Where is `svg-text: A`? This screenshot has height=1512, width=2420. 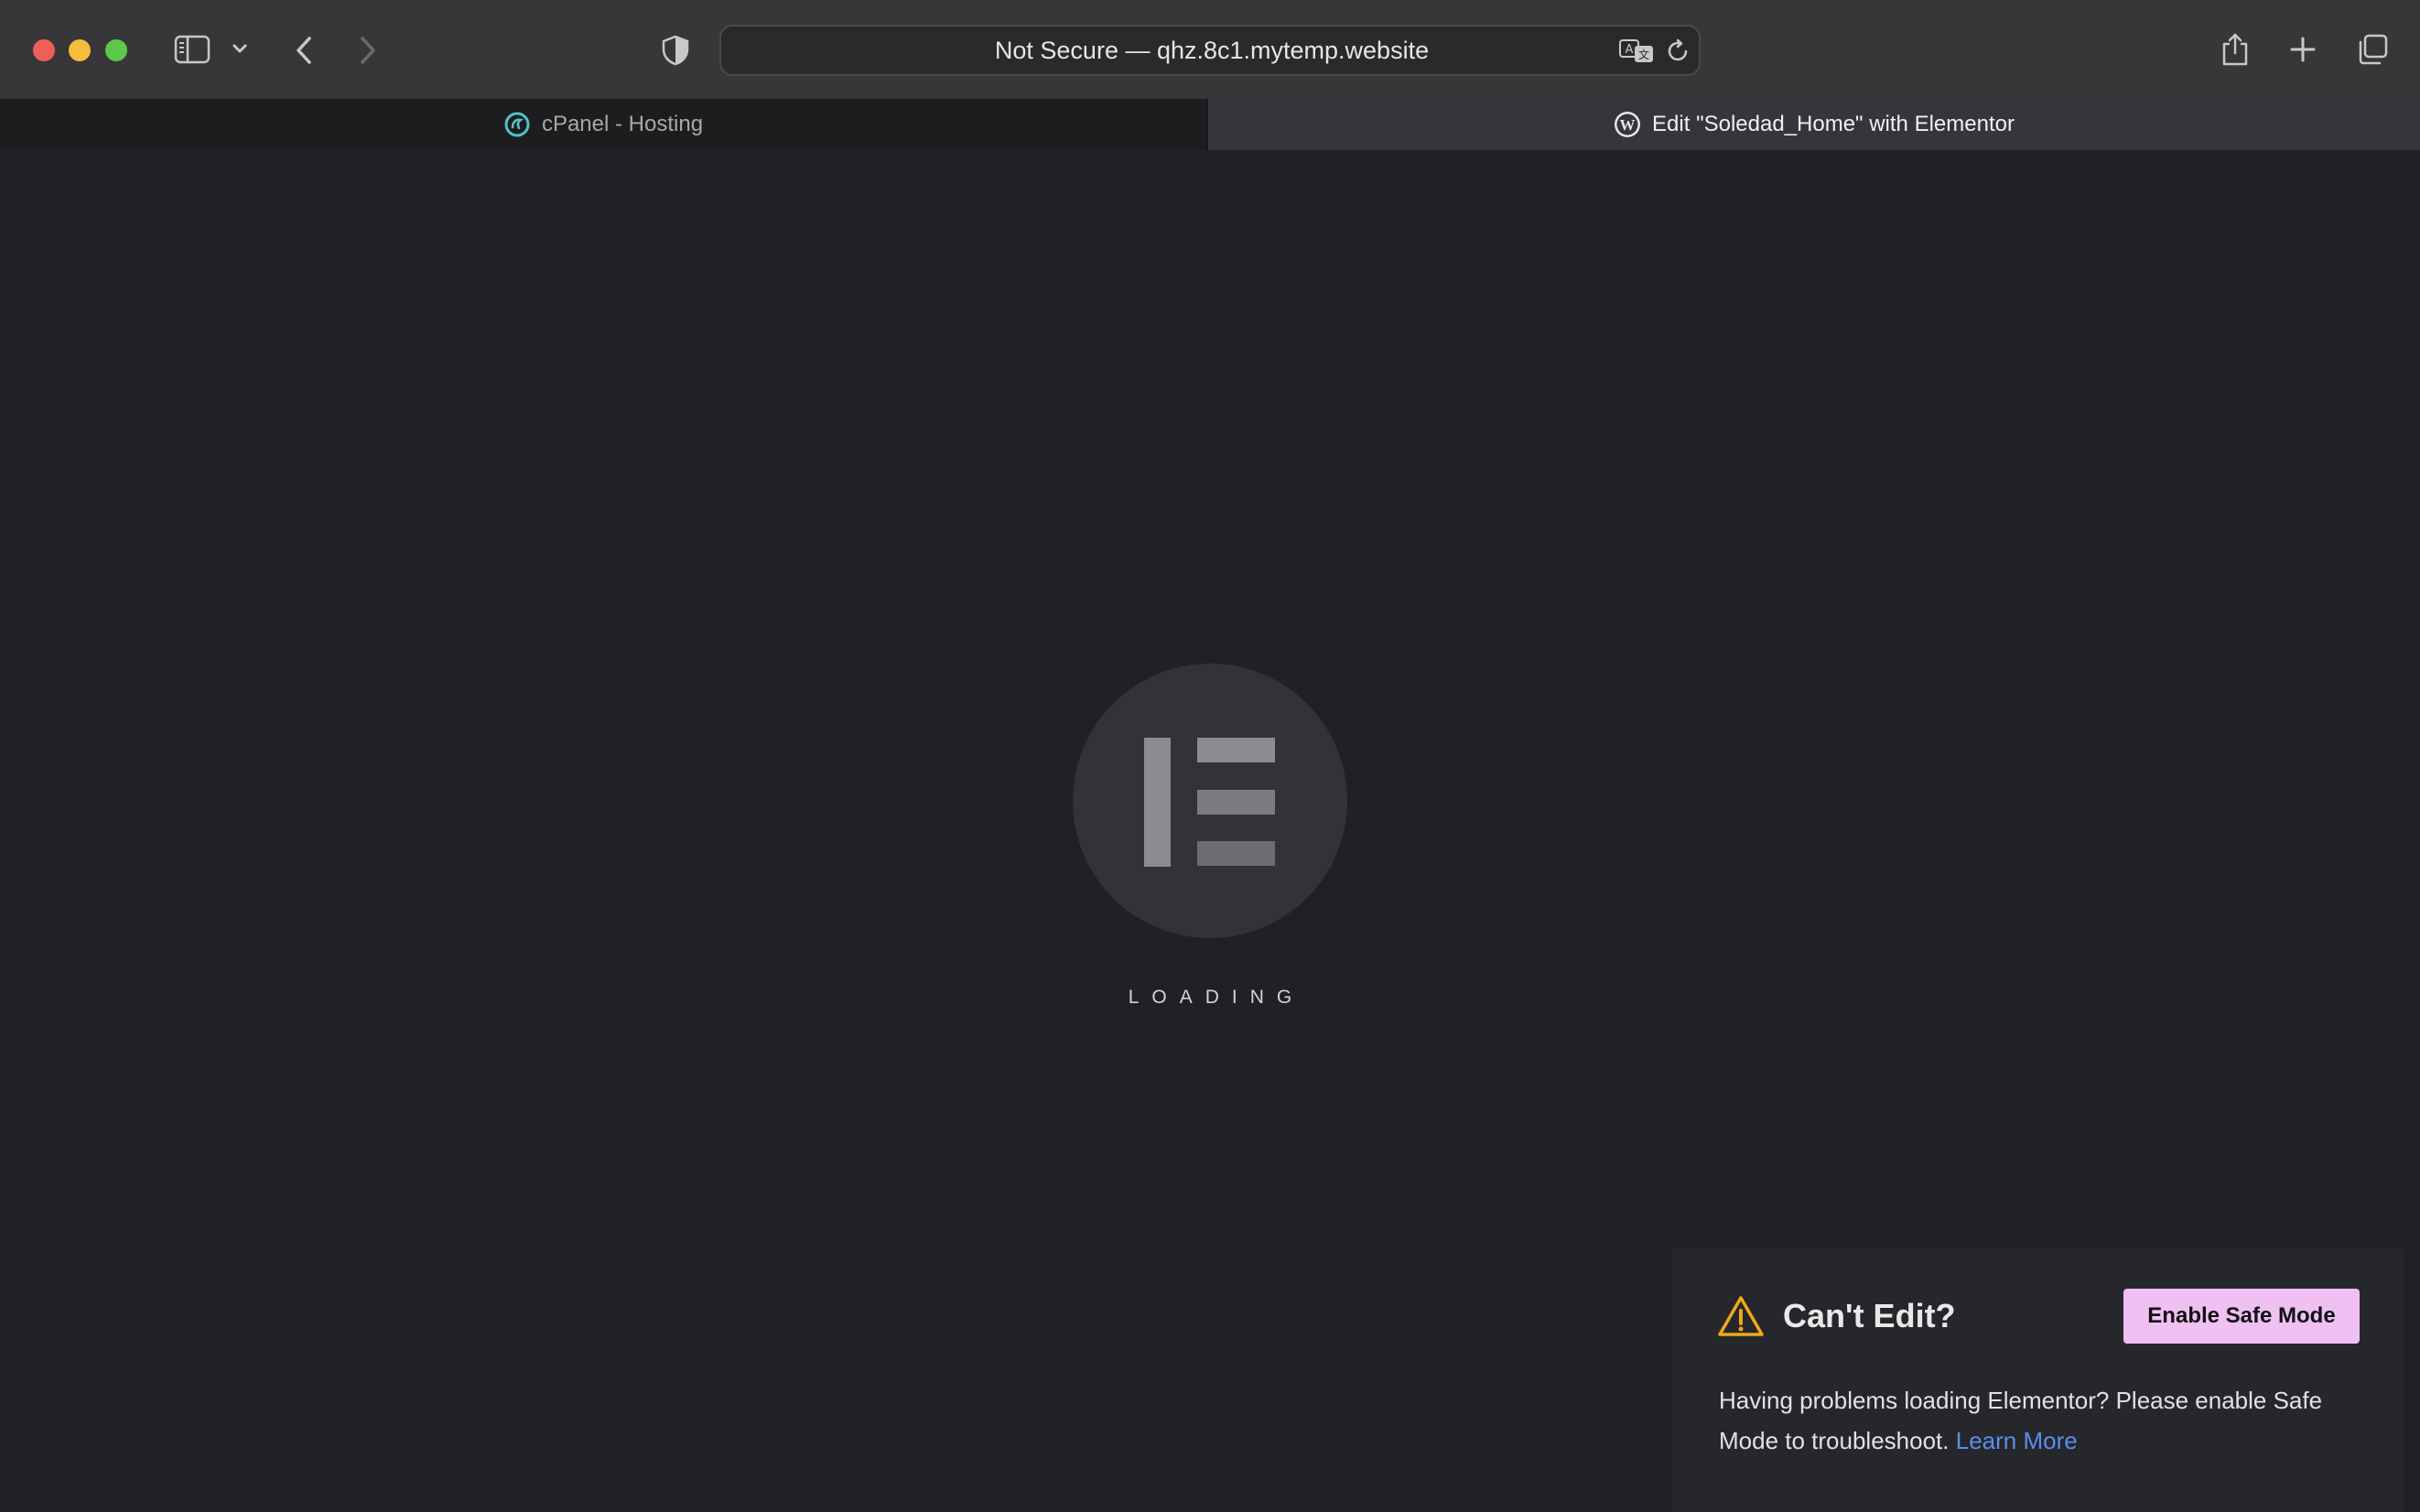 svg-text: A is located at coordinates (1630, 50).